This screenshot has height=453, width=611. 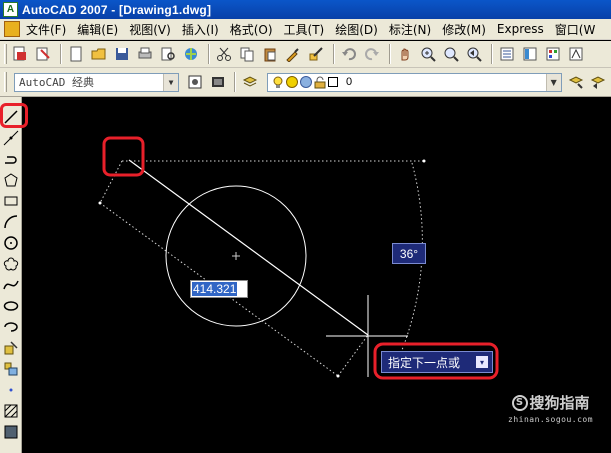 What do you see at coordinates (414, 82) in the screenshot?
I see `layer-dropdown: 0 ▼` at bounding box center [414, 82].